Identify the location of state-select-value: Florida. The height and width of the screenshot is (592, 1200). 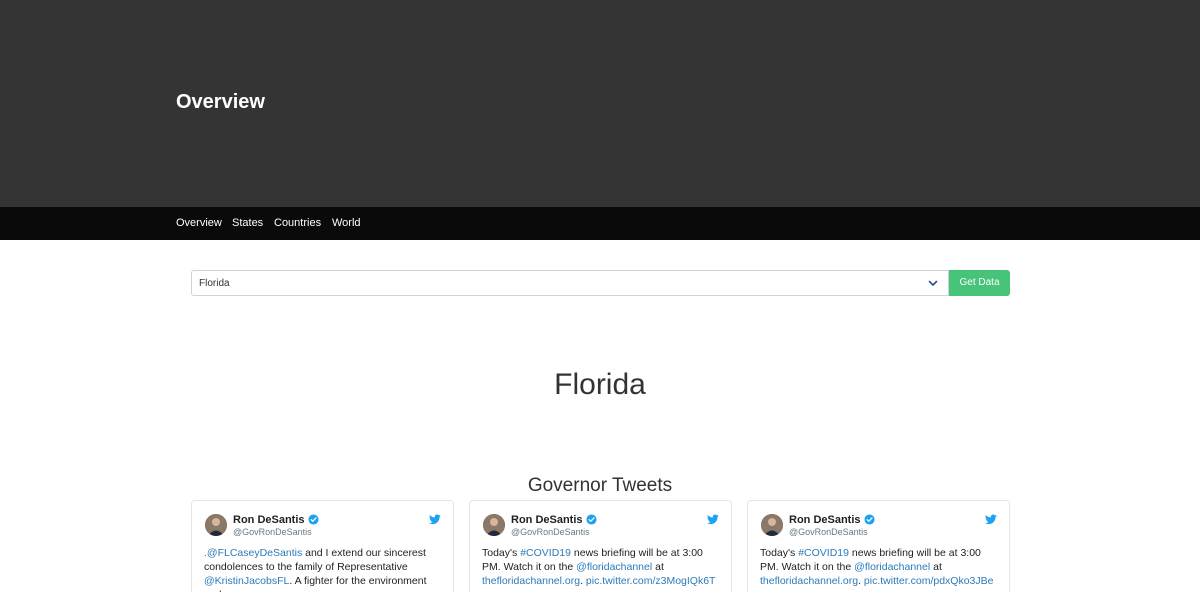
(214, 283).